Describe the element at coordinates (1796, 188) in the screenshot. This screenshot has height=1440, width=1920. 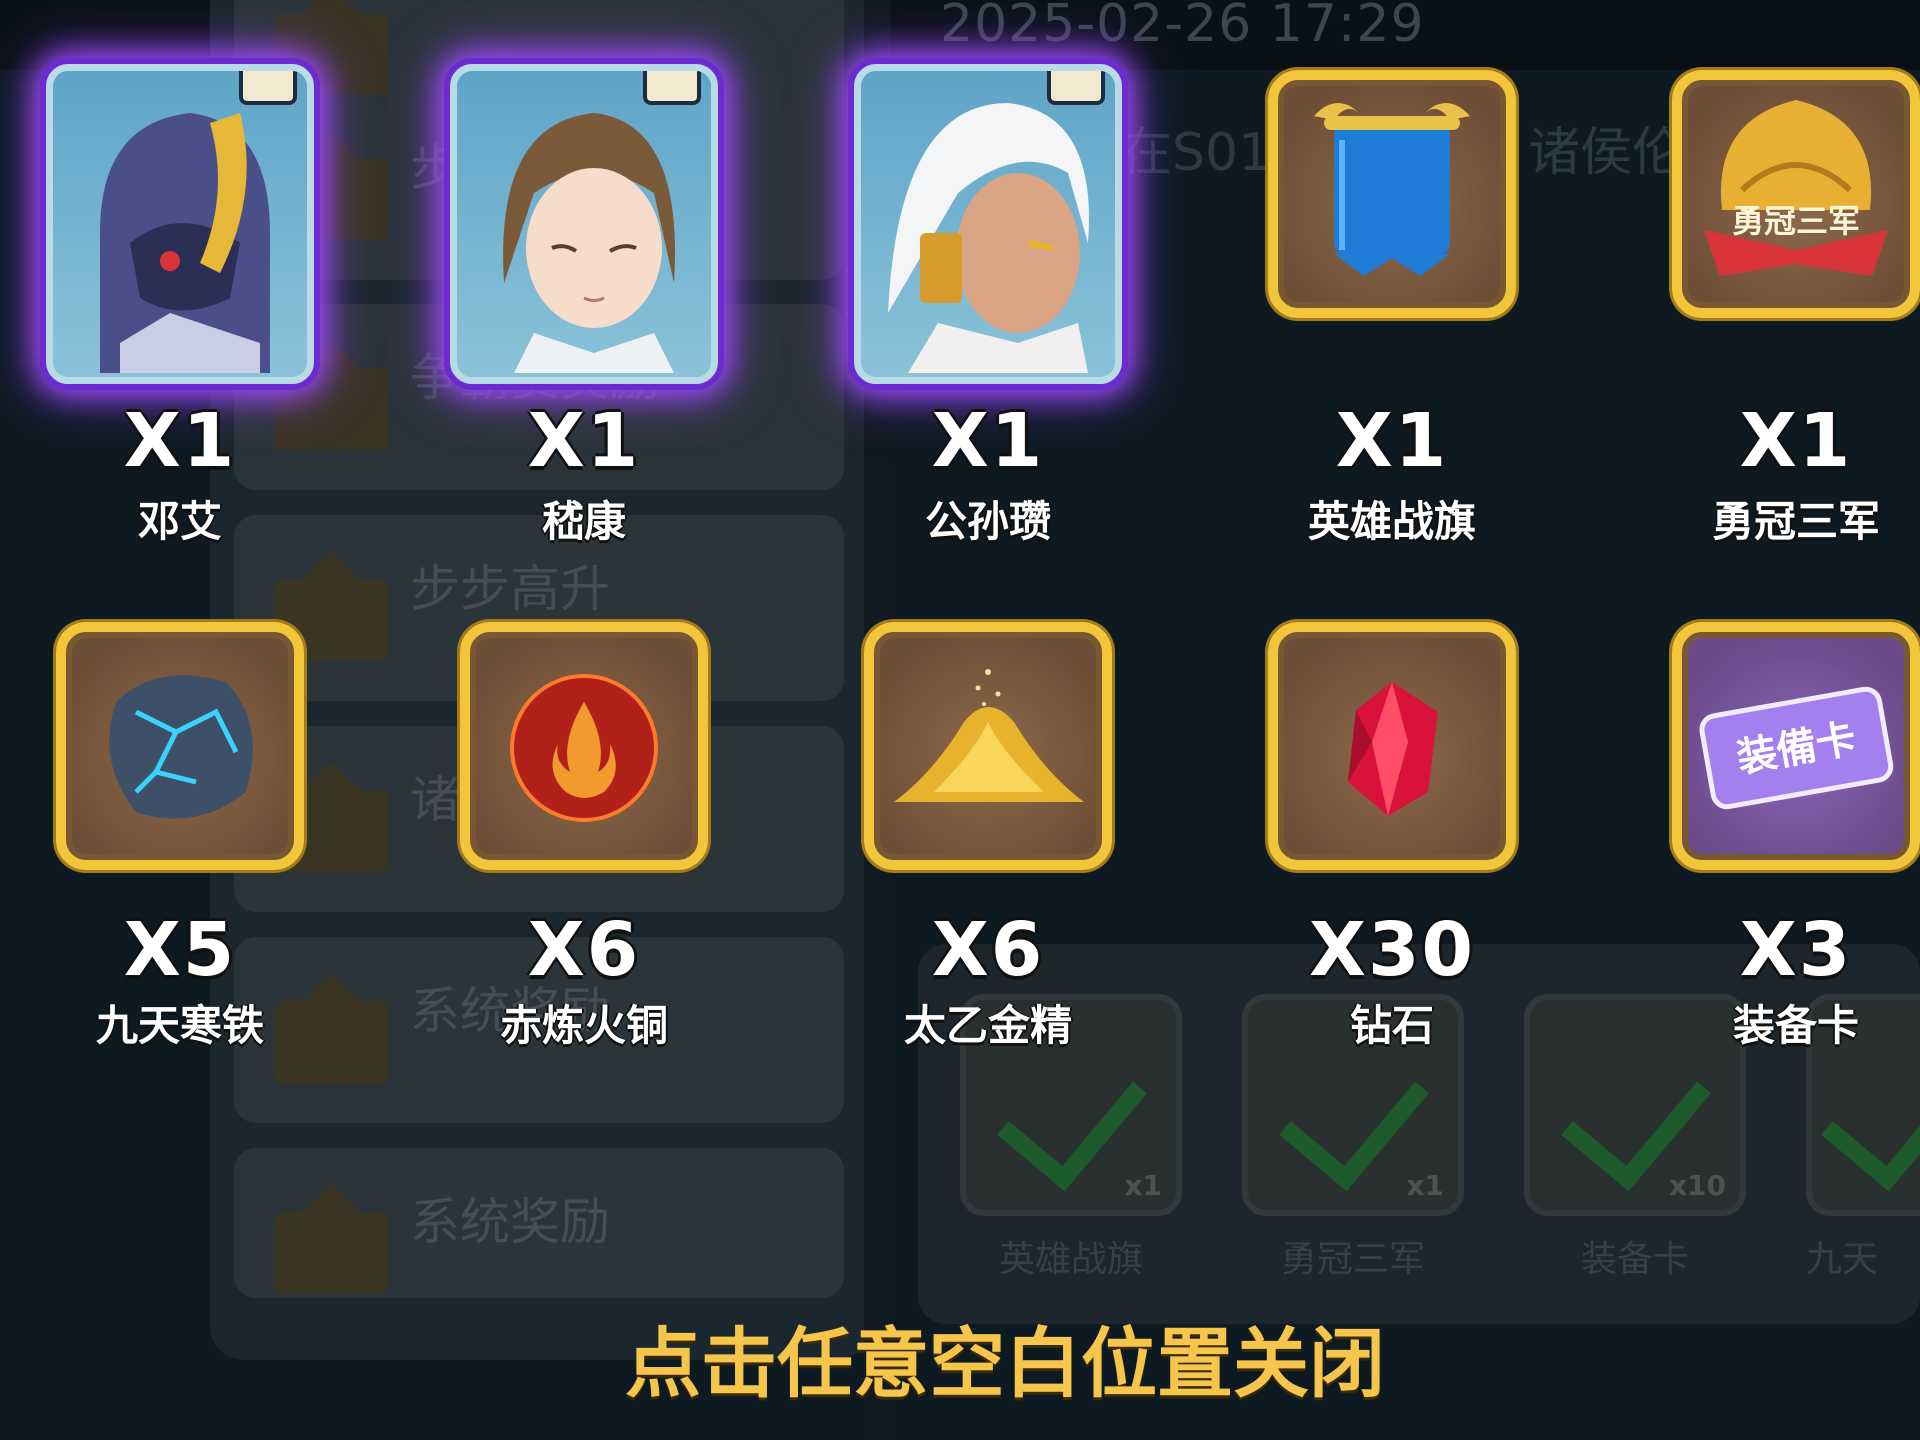
I see `valor-medal-icon: 勇冠三军` at that location.